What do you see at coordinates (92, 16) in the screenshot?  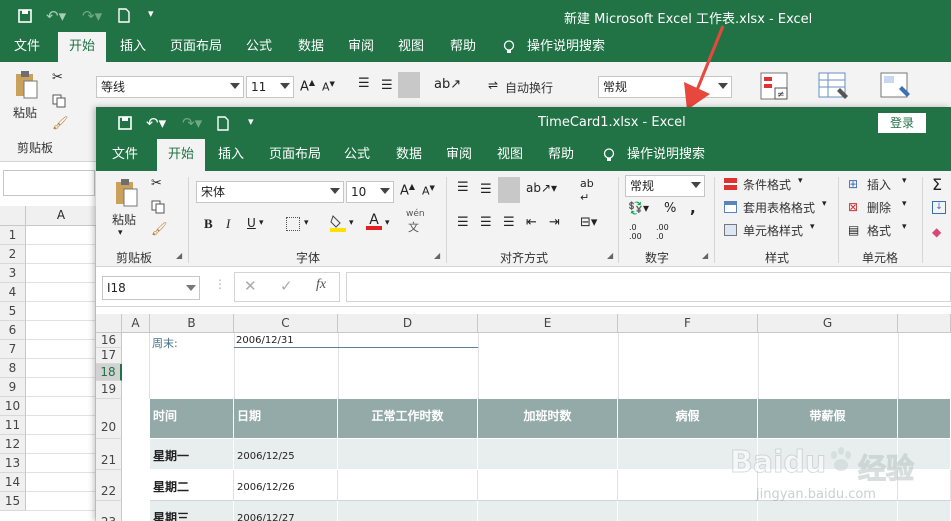 I see `redo-icon: ↷▾` at bounding box center [92, 16].